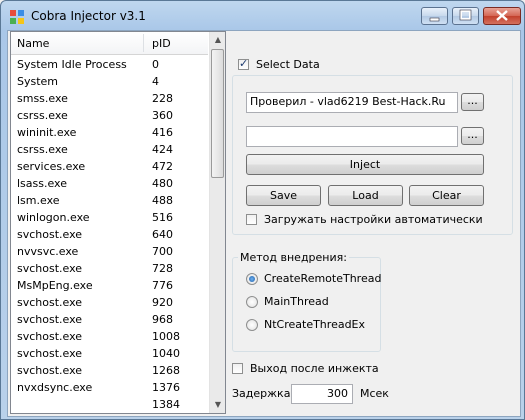 This screenshot has height=420, width=525. What do you see at coordinates (38, 81) in the screenshot?
I see `process-name: System` at bounding box center [38, 81].